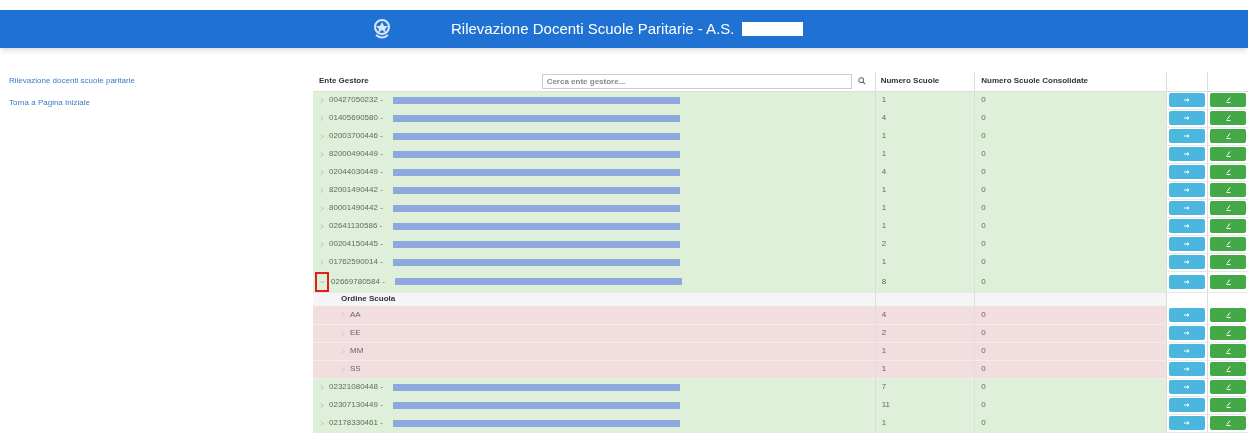 Image resolution: width=1248 pixels, height=445 pixels. What do you see at coordinates (885, 404) in the screenshot?
I see `table-cell: 11` at bounding box center [885, 404].